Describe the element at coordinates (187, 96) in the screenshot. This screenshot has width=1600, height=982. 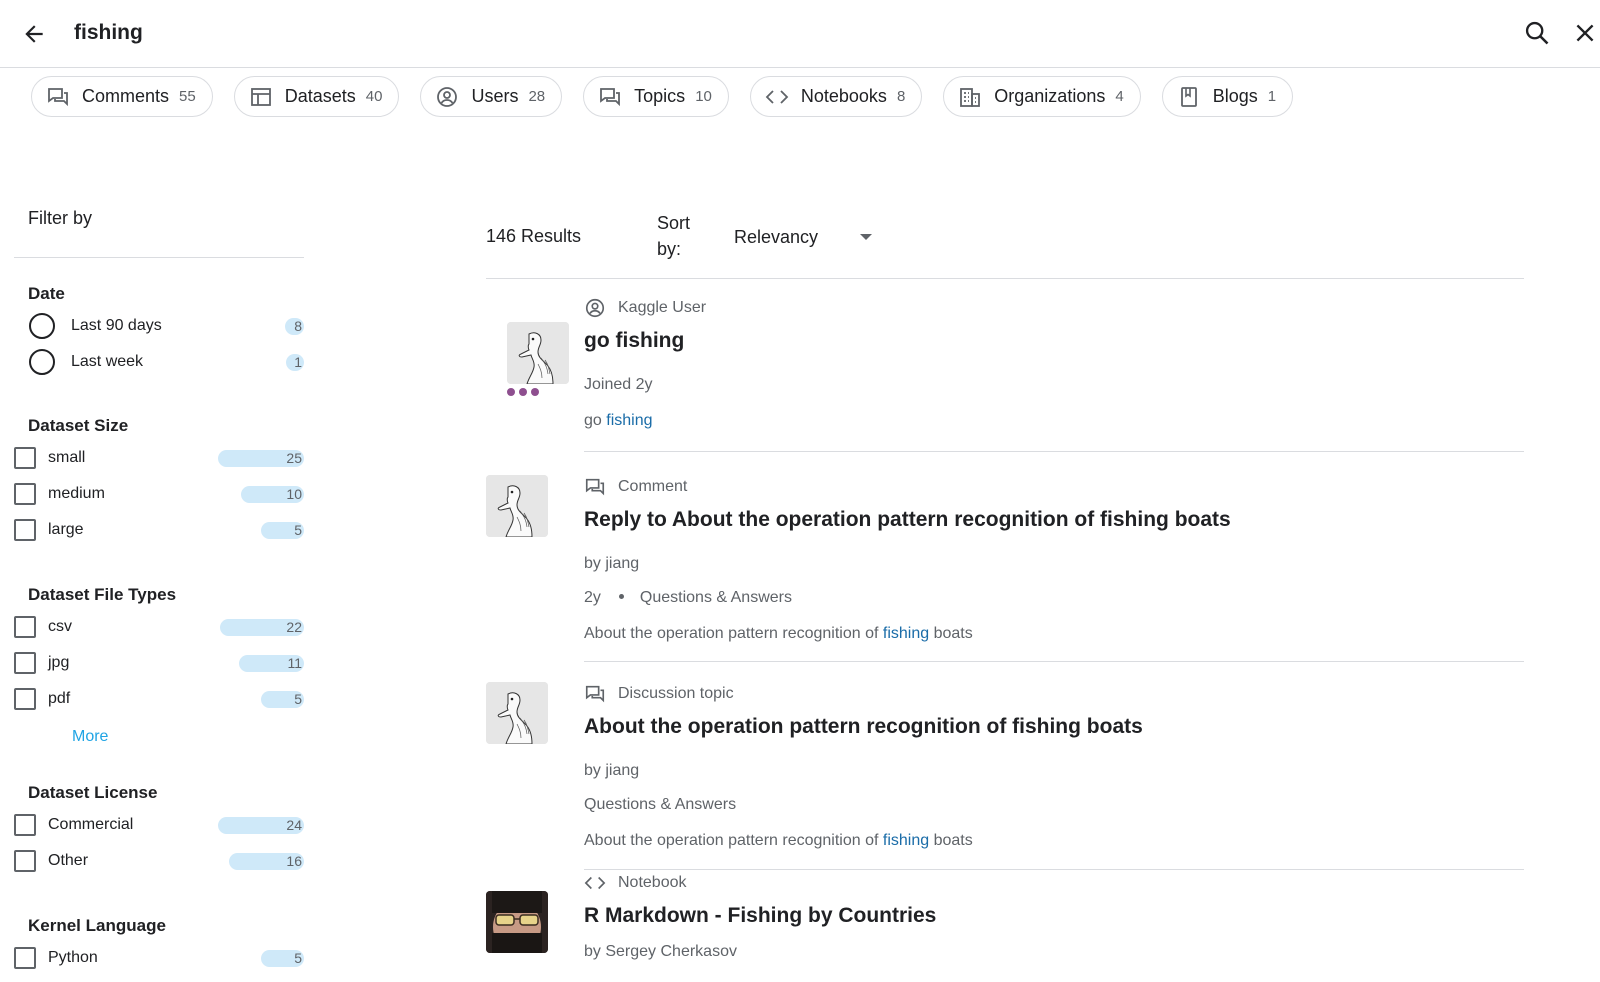
I see `chip-count: 55` at that location.